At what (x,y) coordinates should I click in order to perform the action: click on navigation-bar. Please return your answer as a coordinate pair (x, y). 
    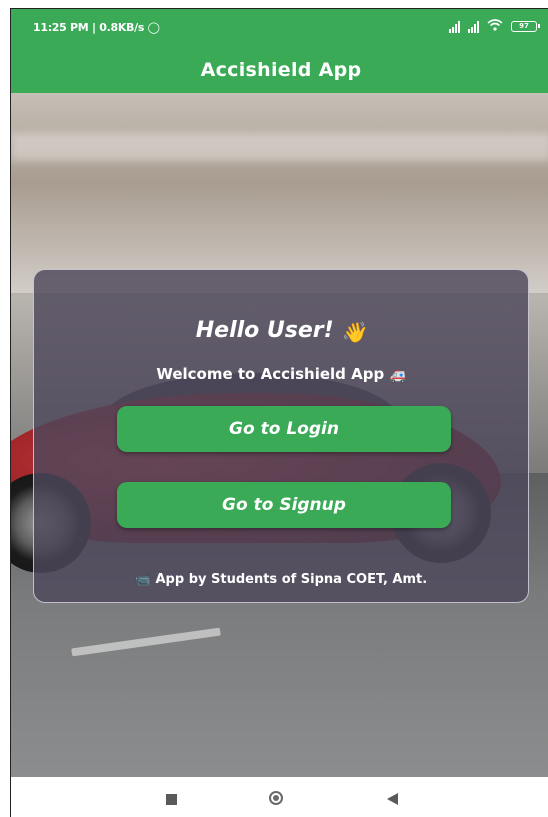
    Looking at the image, I should click on (279, 797).